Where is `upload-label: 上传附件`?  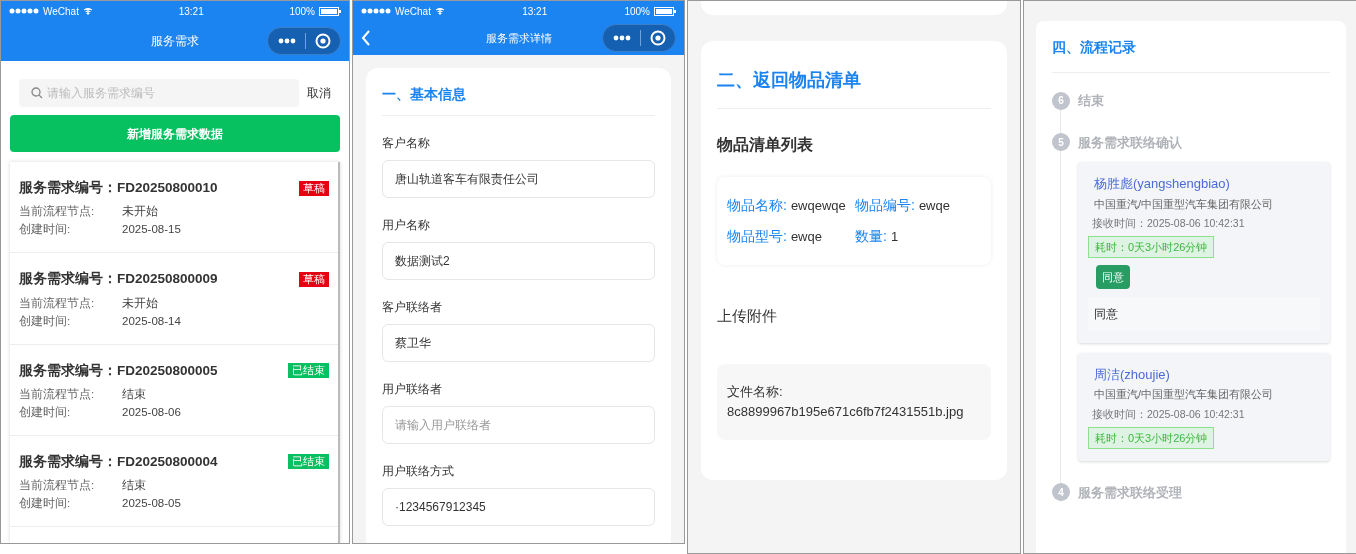
upload-label: 上传附件 is located at coordinates (747, 316).